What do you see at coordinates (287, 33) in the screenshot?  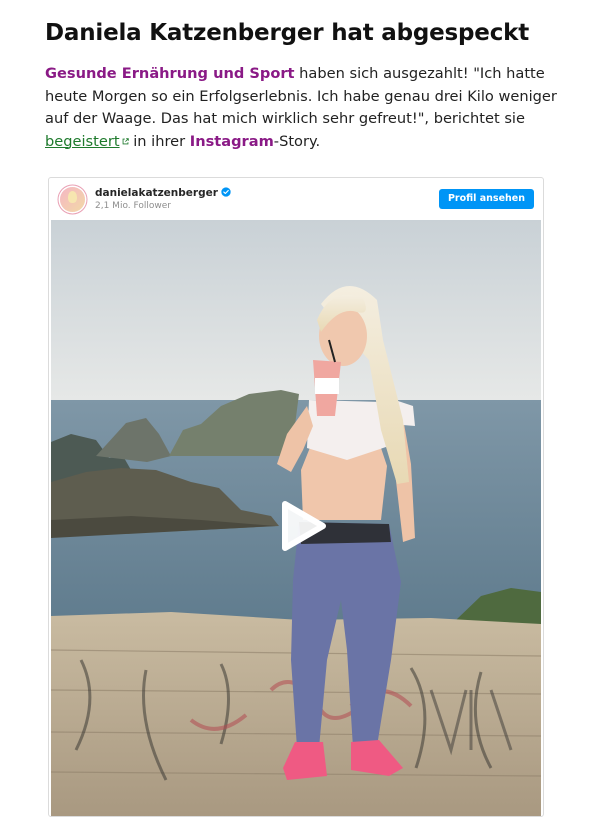 I see `article-headline: Daniela Katzenberger hat abgespeckt` at bounding box center [287, 33].